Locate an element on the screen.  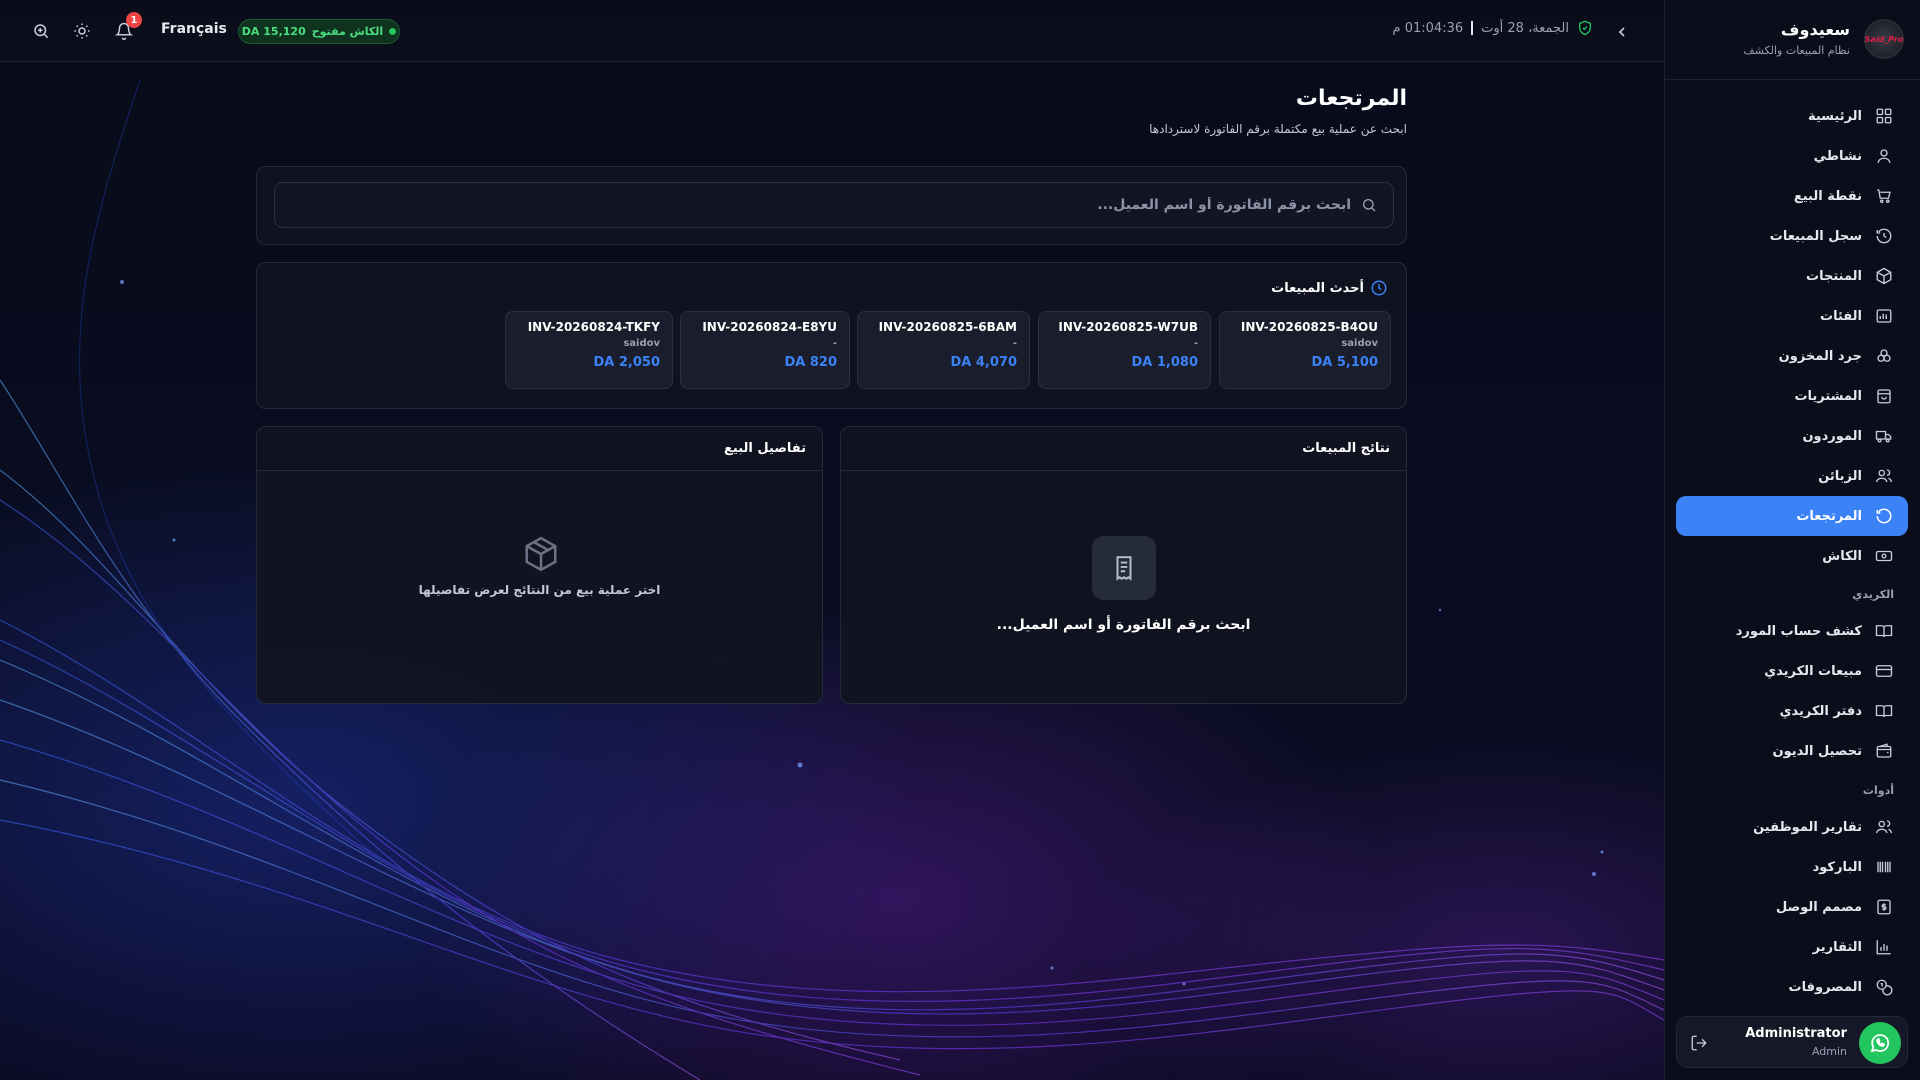
return-icon is located at coordinates (1884, 516).